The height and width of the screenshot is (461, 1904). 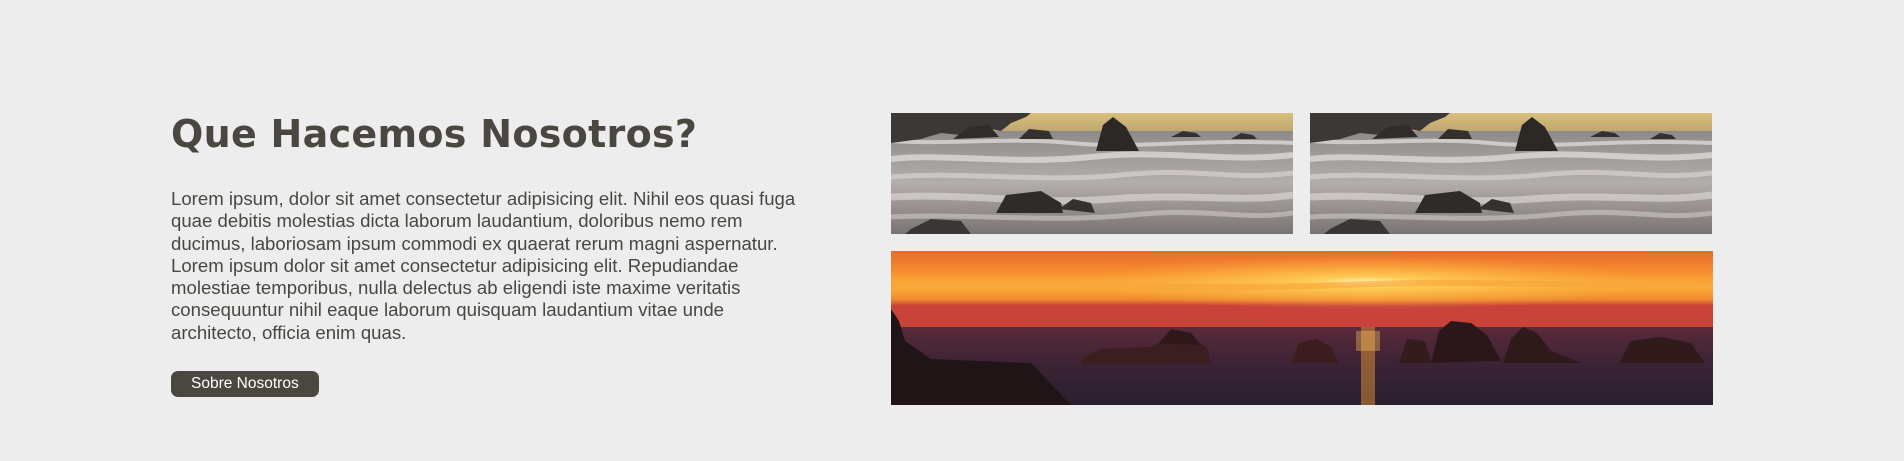 What do you see at coordinates (245, 384) in the screenshot?
I see `about-us-button: Sobre Nosotros` at bounding box center [245, 384].